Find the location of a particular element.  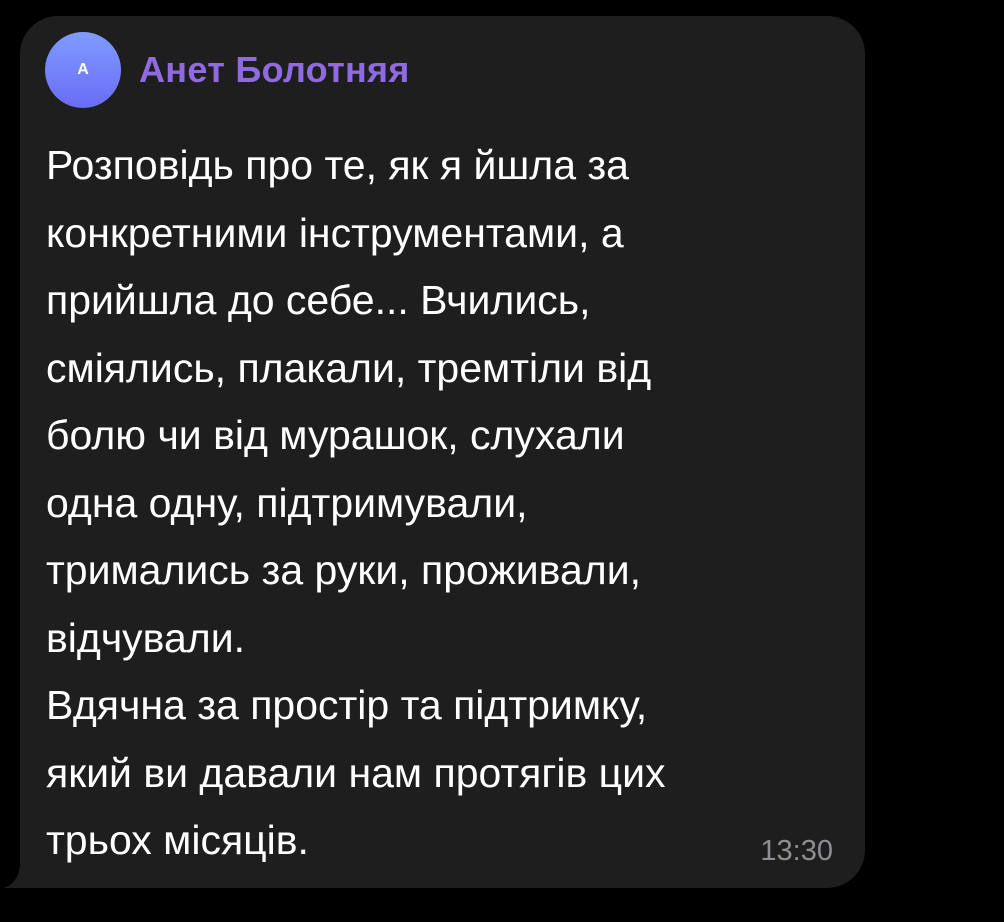

avatar-initial: A is located at coordinates (83, 69).